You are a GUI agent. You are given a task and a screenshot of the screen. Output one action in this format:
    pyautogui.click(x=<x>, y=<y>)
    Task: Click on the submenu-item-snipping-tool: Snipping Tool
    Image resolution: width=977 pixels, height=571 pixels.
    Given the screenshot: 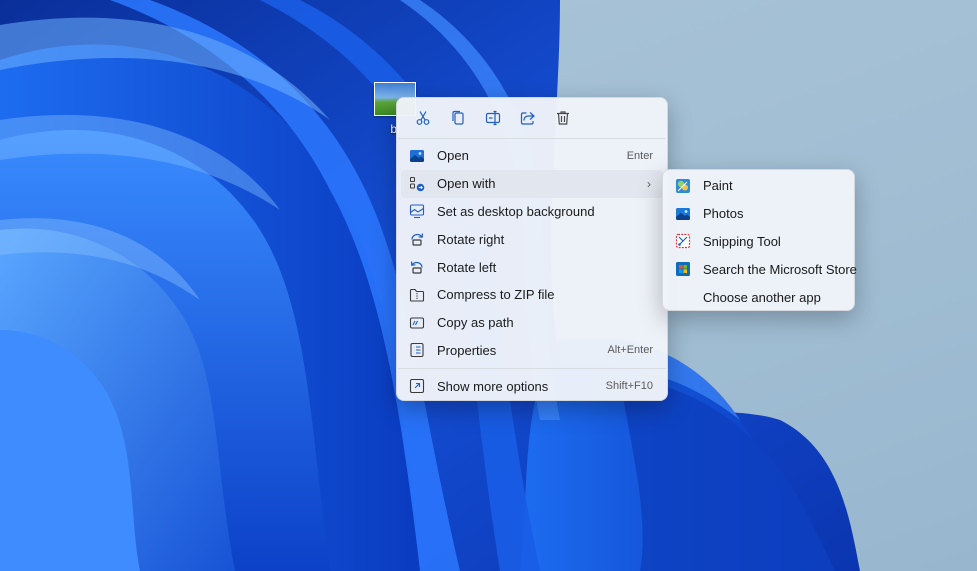 What is the action you would take?
    pyautogui.click(x=758, y=242)
    